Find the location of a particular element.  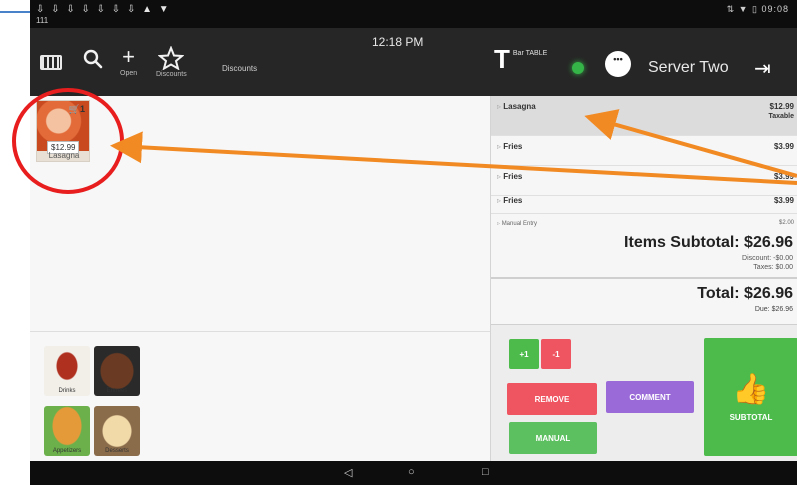

clock-time: 12:18 PM is located at coordinates (398, 42).